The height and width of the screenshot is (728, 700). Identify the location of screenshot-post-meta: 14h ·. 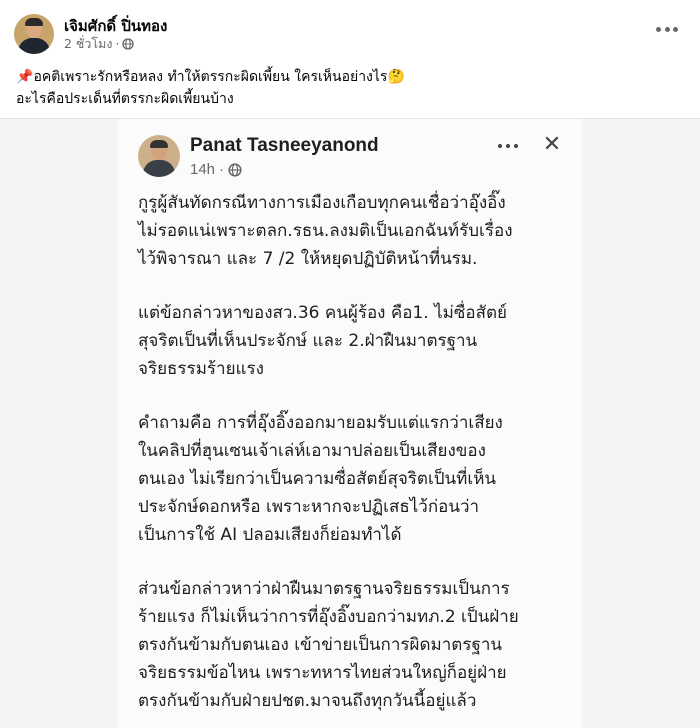
(216, 169).